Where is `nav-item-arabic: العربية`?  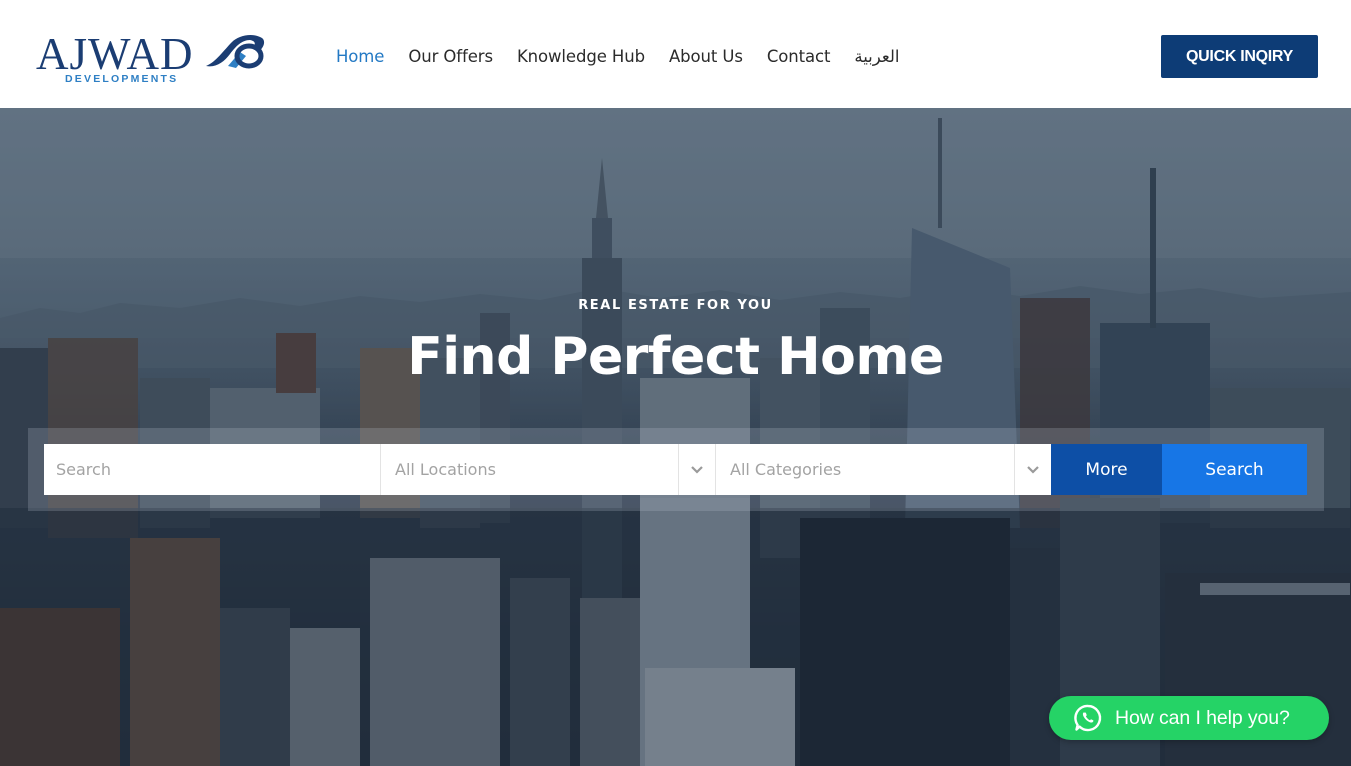 nav-item-arabic: العربية is located at coordinates (876, 56).